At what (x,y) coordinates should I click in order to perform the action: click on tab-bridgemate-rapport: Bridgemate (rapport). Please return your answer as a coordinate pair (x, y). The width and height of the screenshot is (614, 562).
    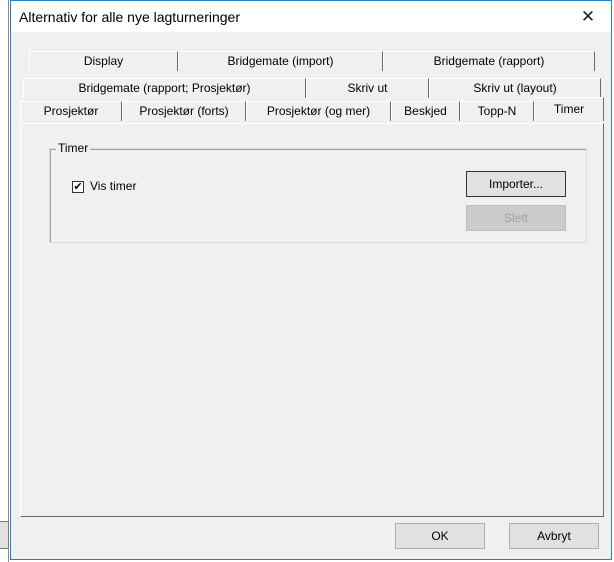
    Looking at the image, I should click on (489, 61).